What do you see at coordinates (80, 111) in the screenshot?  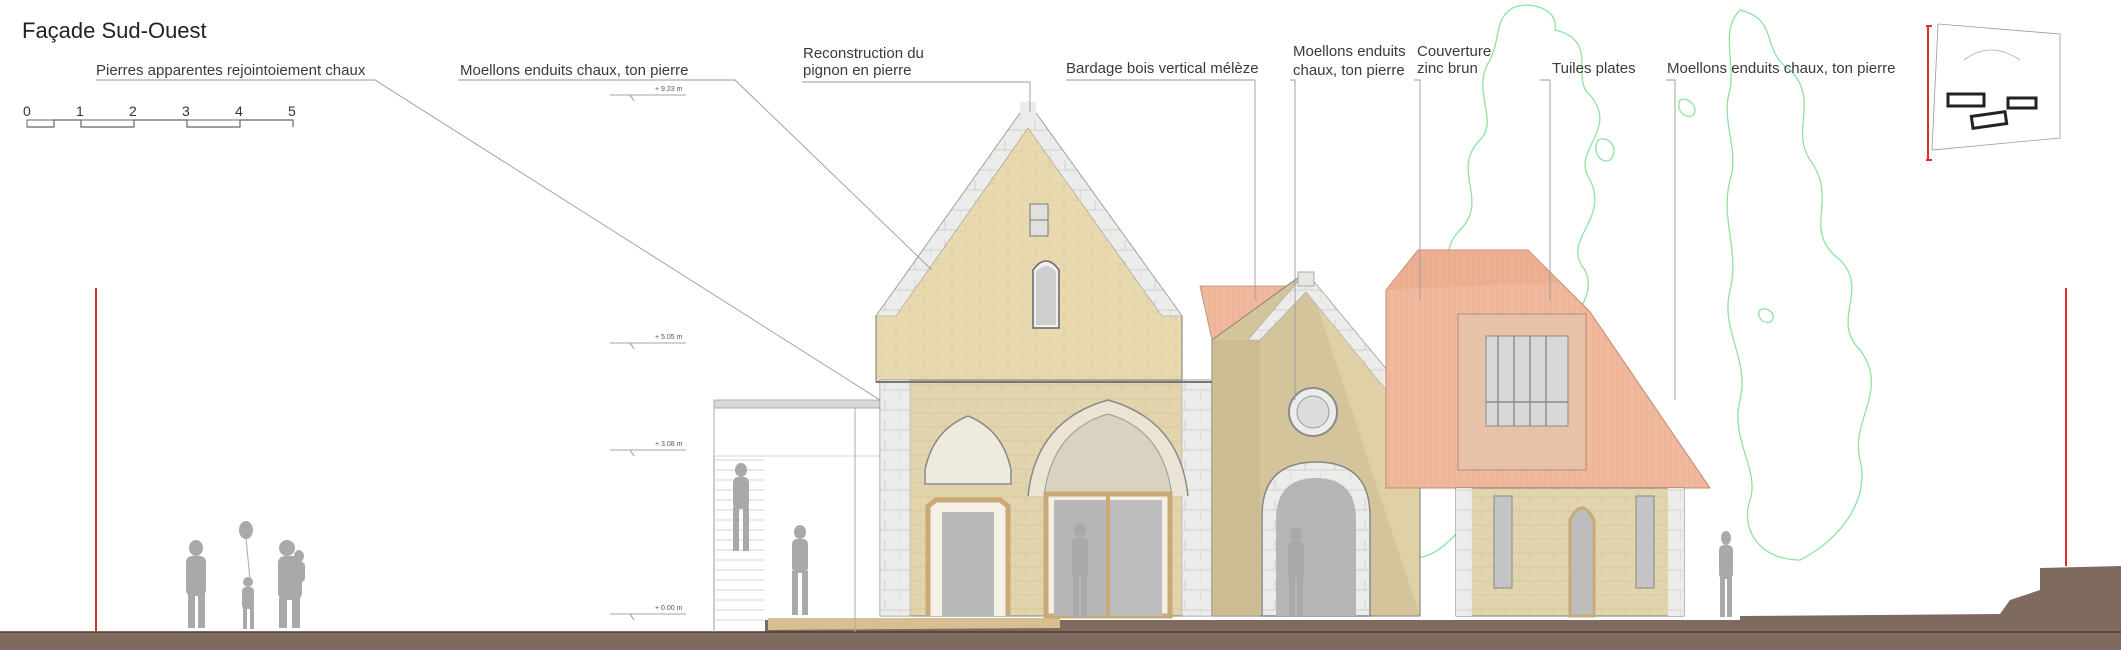 I see `scale-tick: 1` at bounding box center [80, 111].